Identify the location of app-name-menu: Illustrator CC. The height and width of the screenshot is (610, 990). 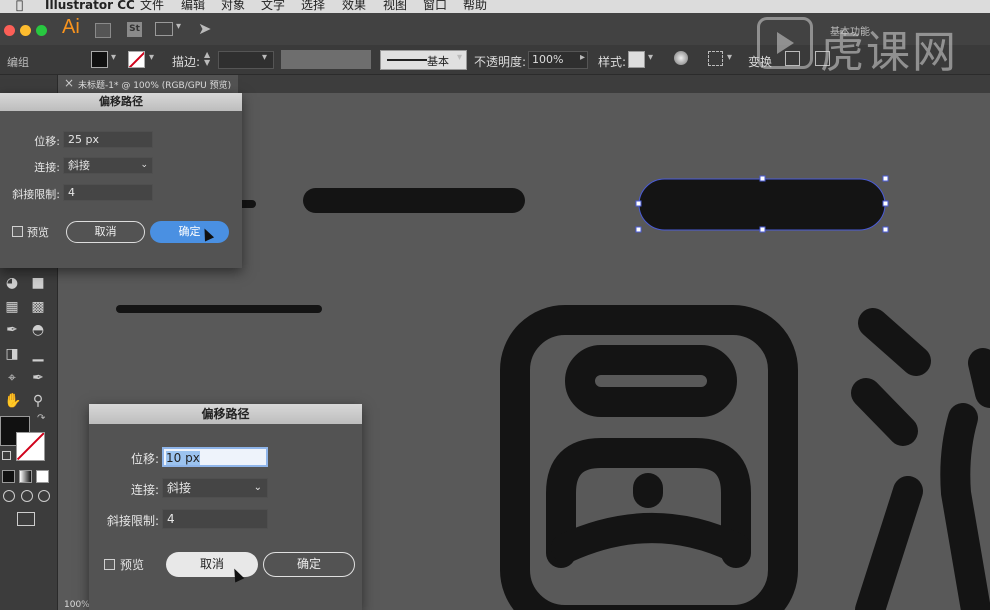
(90, 5).